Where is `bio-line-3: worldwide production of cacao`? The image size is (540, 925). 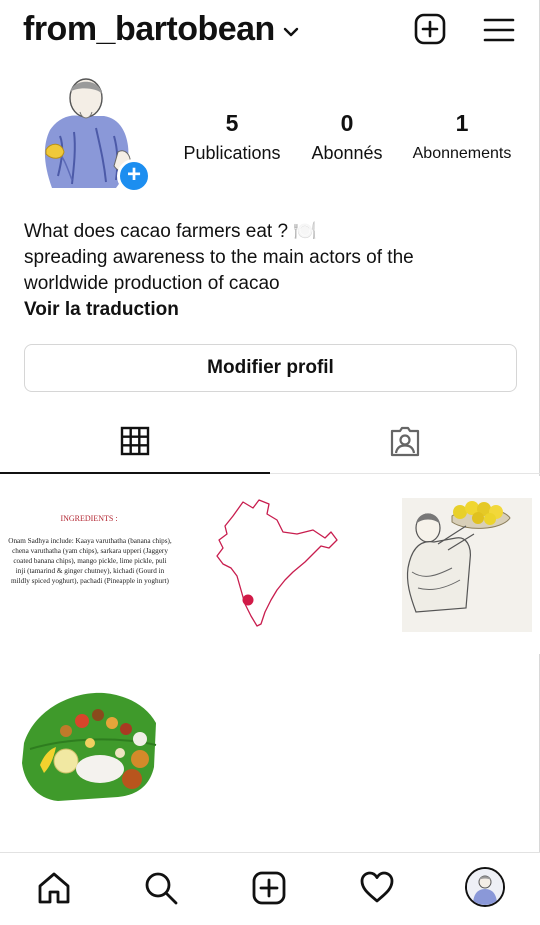 bio-line-3: worldwide production of cacao is located at coordinates (152, 283).